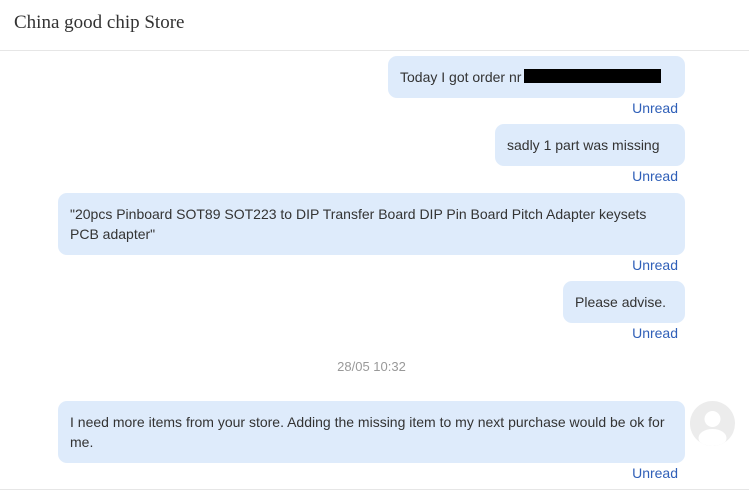  What do you see at coordinates (593, 76) in the screenshot?
I see `redacted-order-number` at bounding box center [593, 76].